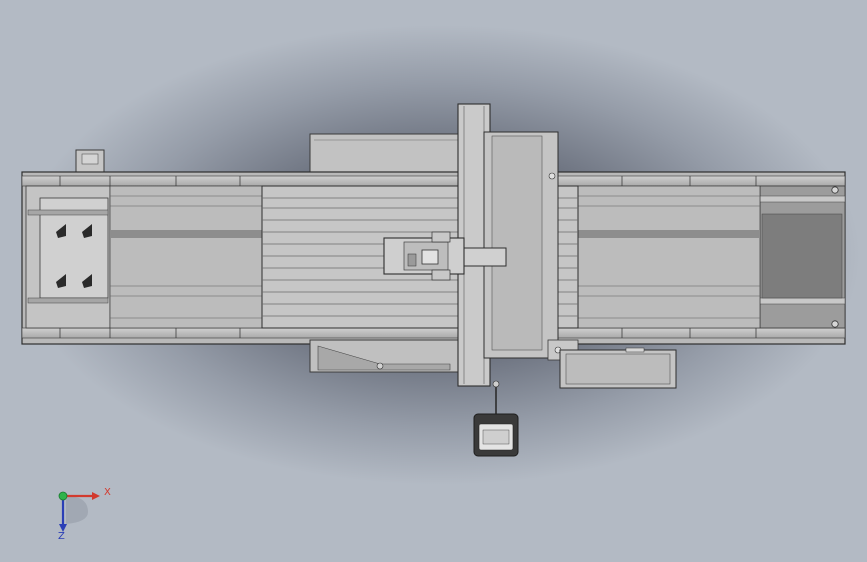 The height and width of the screenshot is (562, 867). Describe the element at coordinates (835, 190) in the screenshot. I see `right-bolt-top` at that location.